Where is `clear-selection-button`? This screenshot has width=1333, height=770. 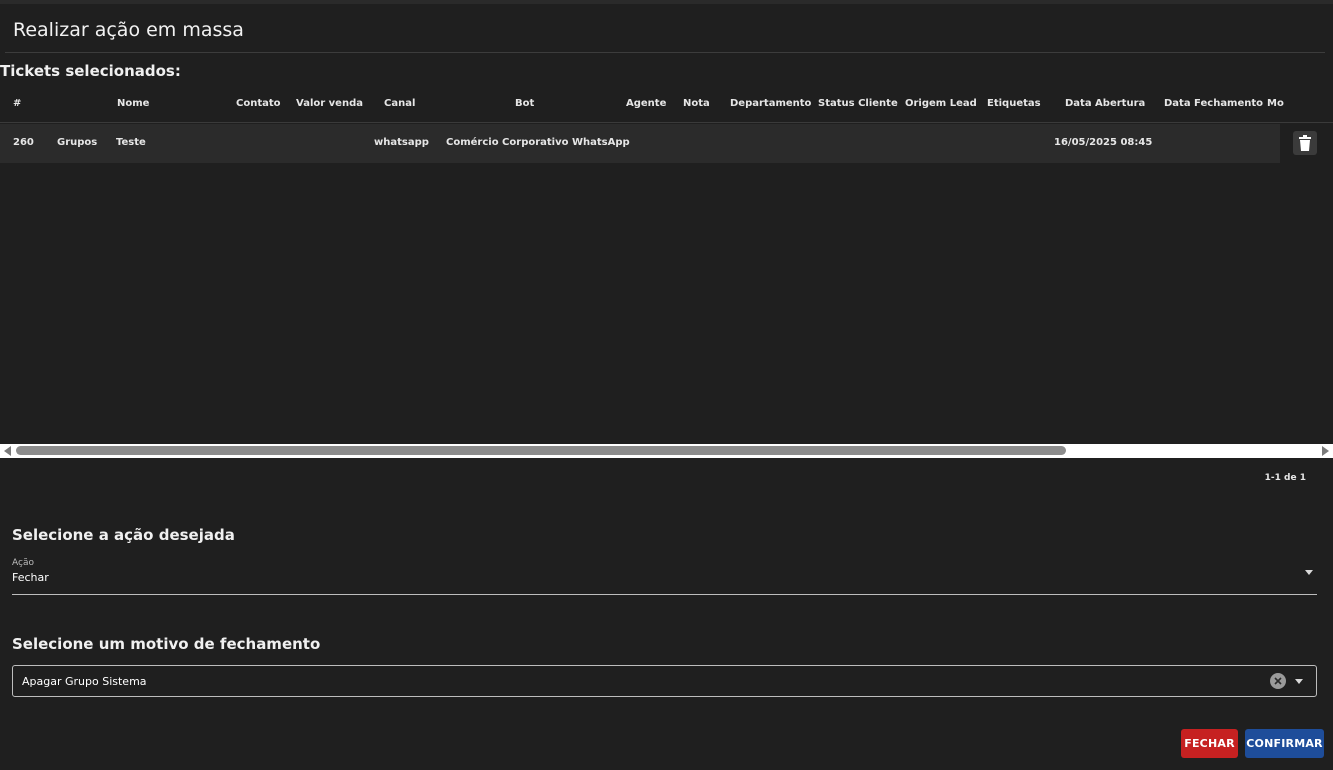 clear-selection-button is located at coordinates (1278, 681).